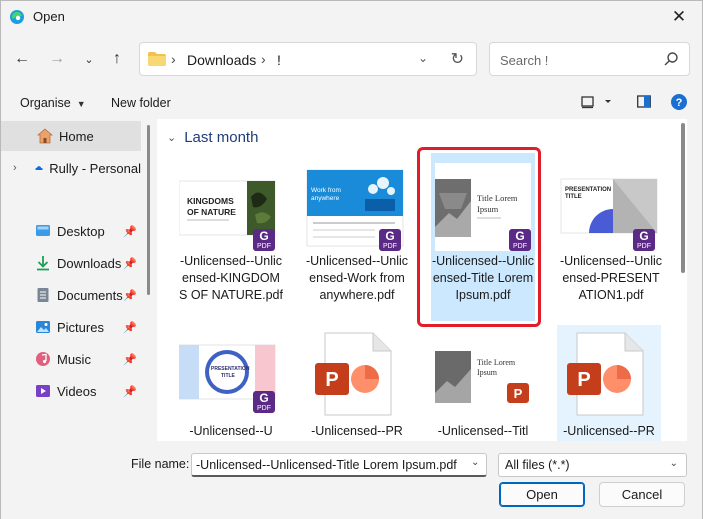  I want to click on recent-locations-button: ⌄, so click(89, 59).